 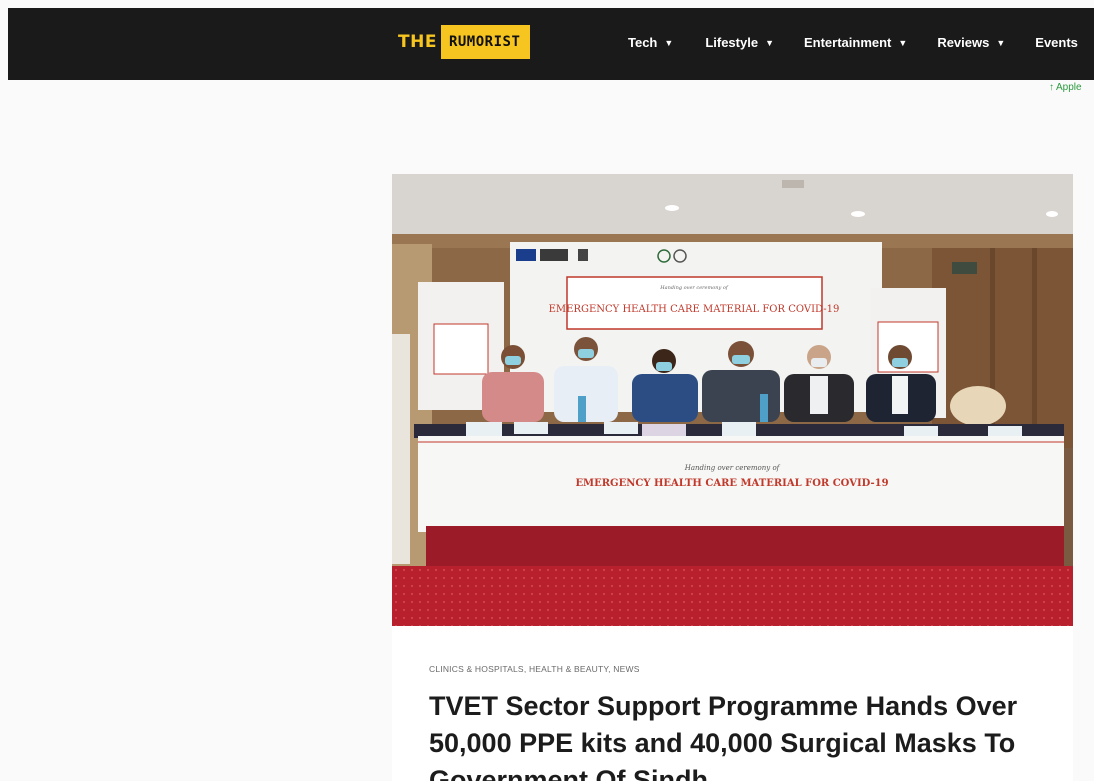 I want to click on ticker-text: Apple, so click(x=1069, y=87).